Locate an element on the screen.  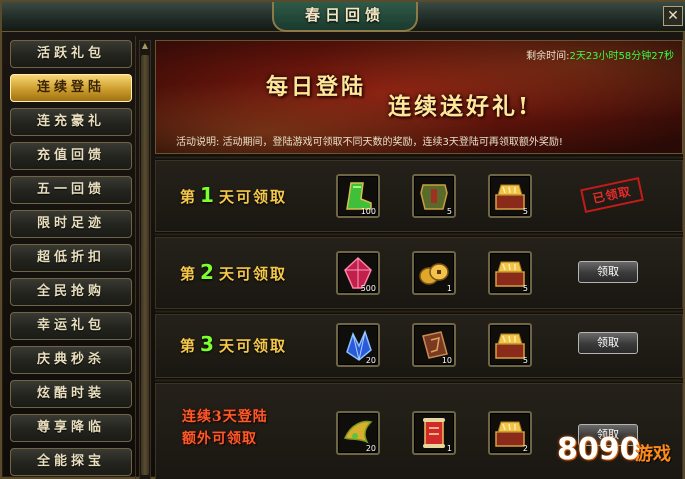
site-watermark-logo: 8090 游戏 is located at coordinates (619, 451).